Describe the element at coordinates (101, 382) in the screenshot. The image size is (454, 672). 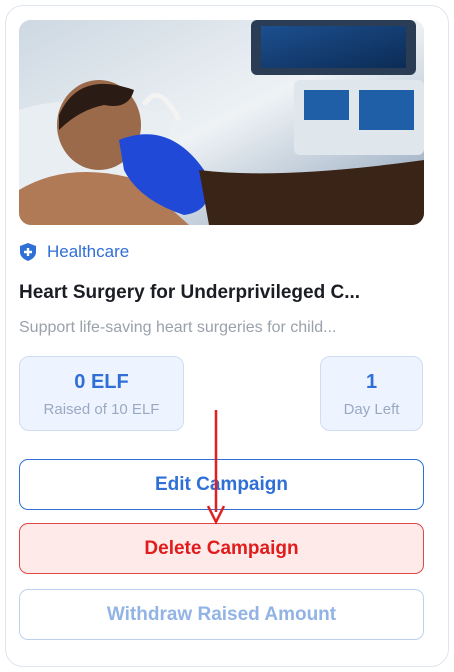
I see `raised-value: 0 ELF` at that location.